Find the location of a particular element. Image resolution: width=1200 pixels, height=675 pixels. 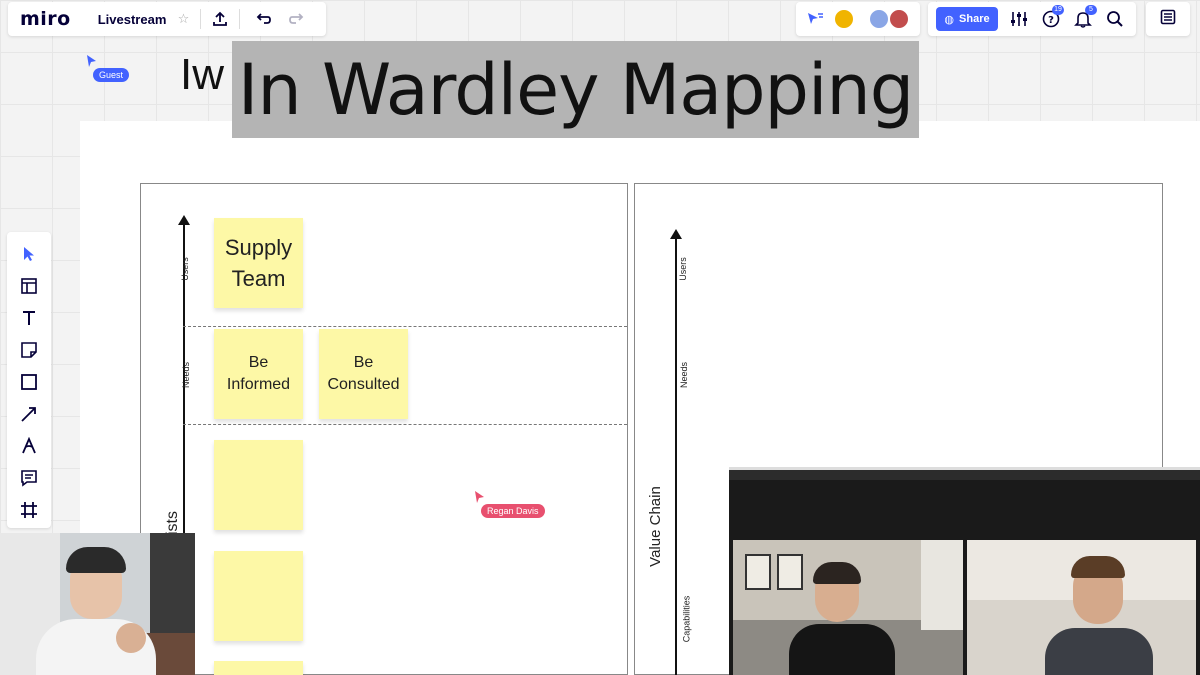

share-button: ◍ Share is located at coordinates (967, 19).